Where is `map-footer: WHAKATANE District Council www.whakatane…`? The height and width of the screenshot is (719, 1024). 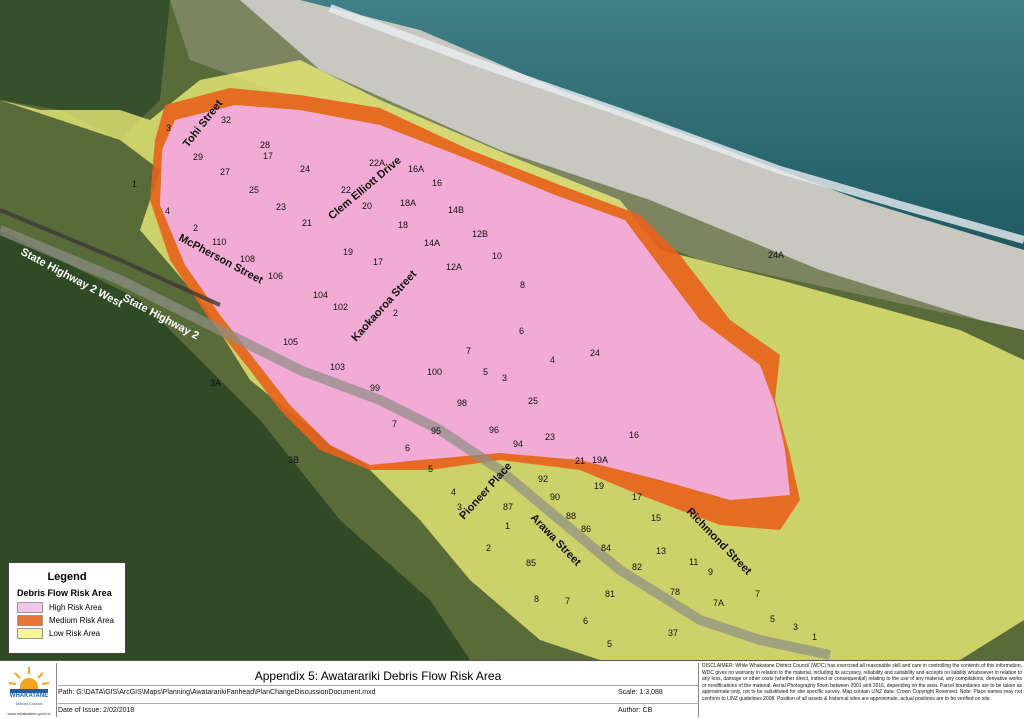
map-footer: WHAKATANE District Council www.whakatane… is located at coordinates (512, 690).